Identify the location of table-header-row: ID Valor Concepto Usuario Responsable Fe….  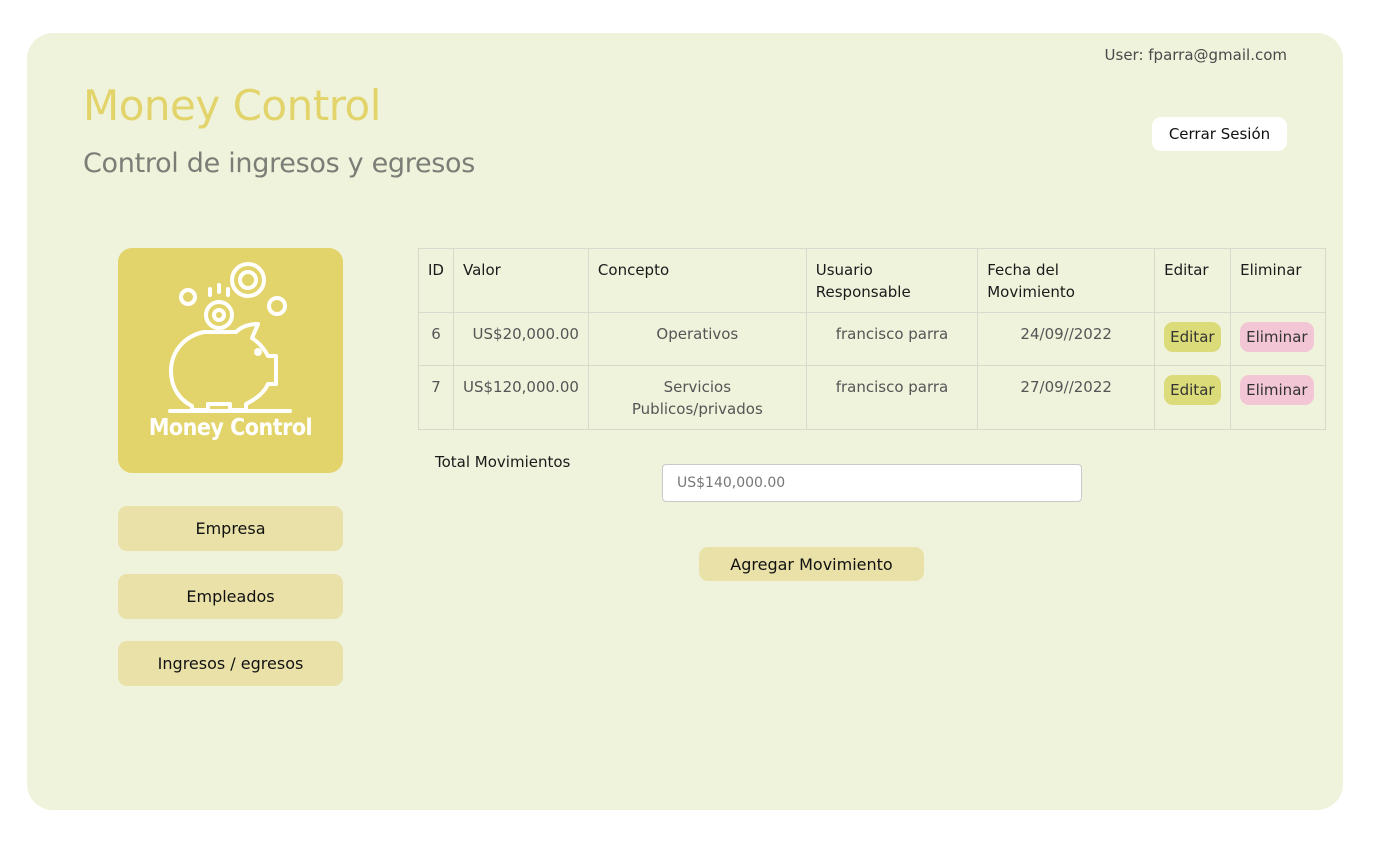
(872, 280).